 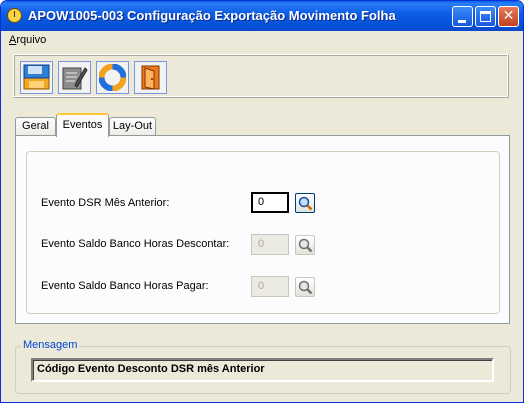 I want to click on help-lifebuoy-icon, so click(x=112, y=77).